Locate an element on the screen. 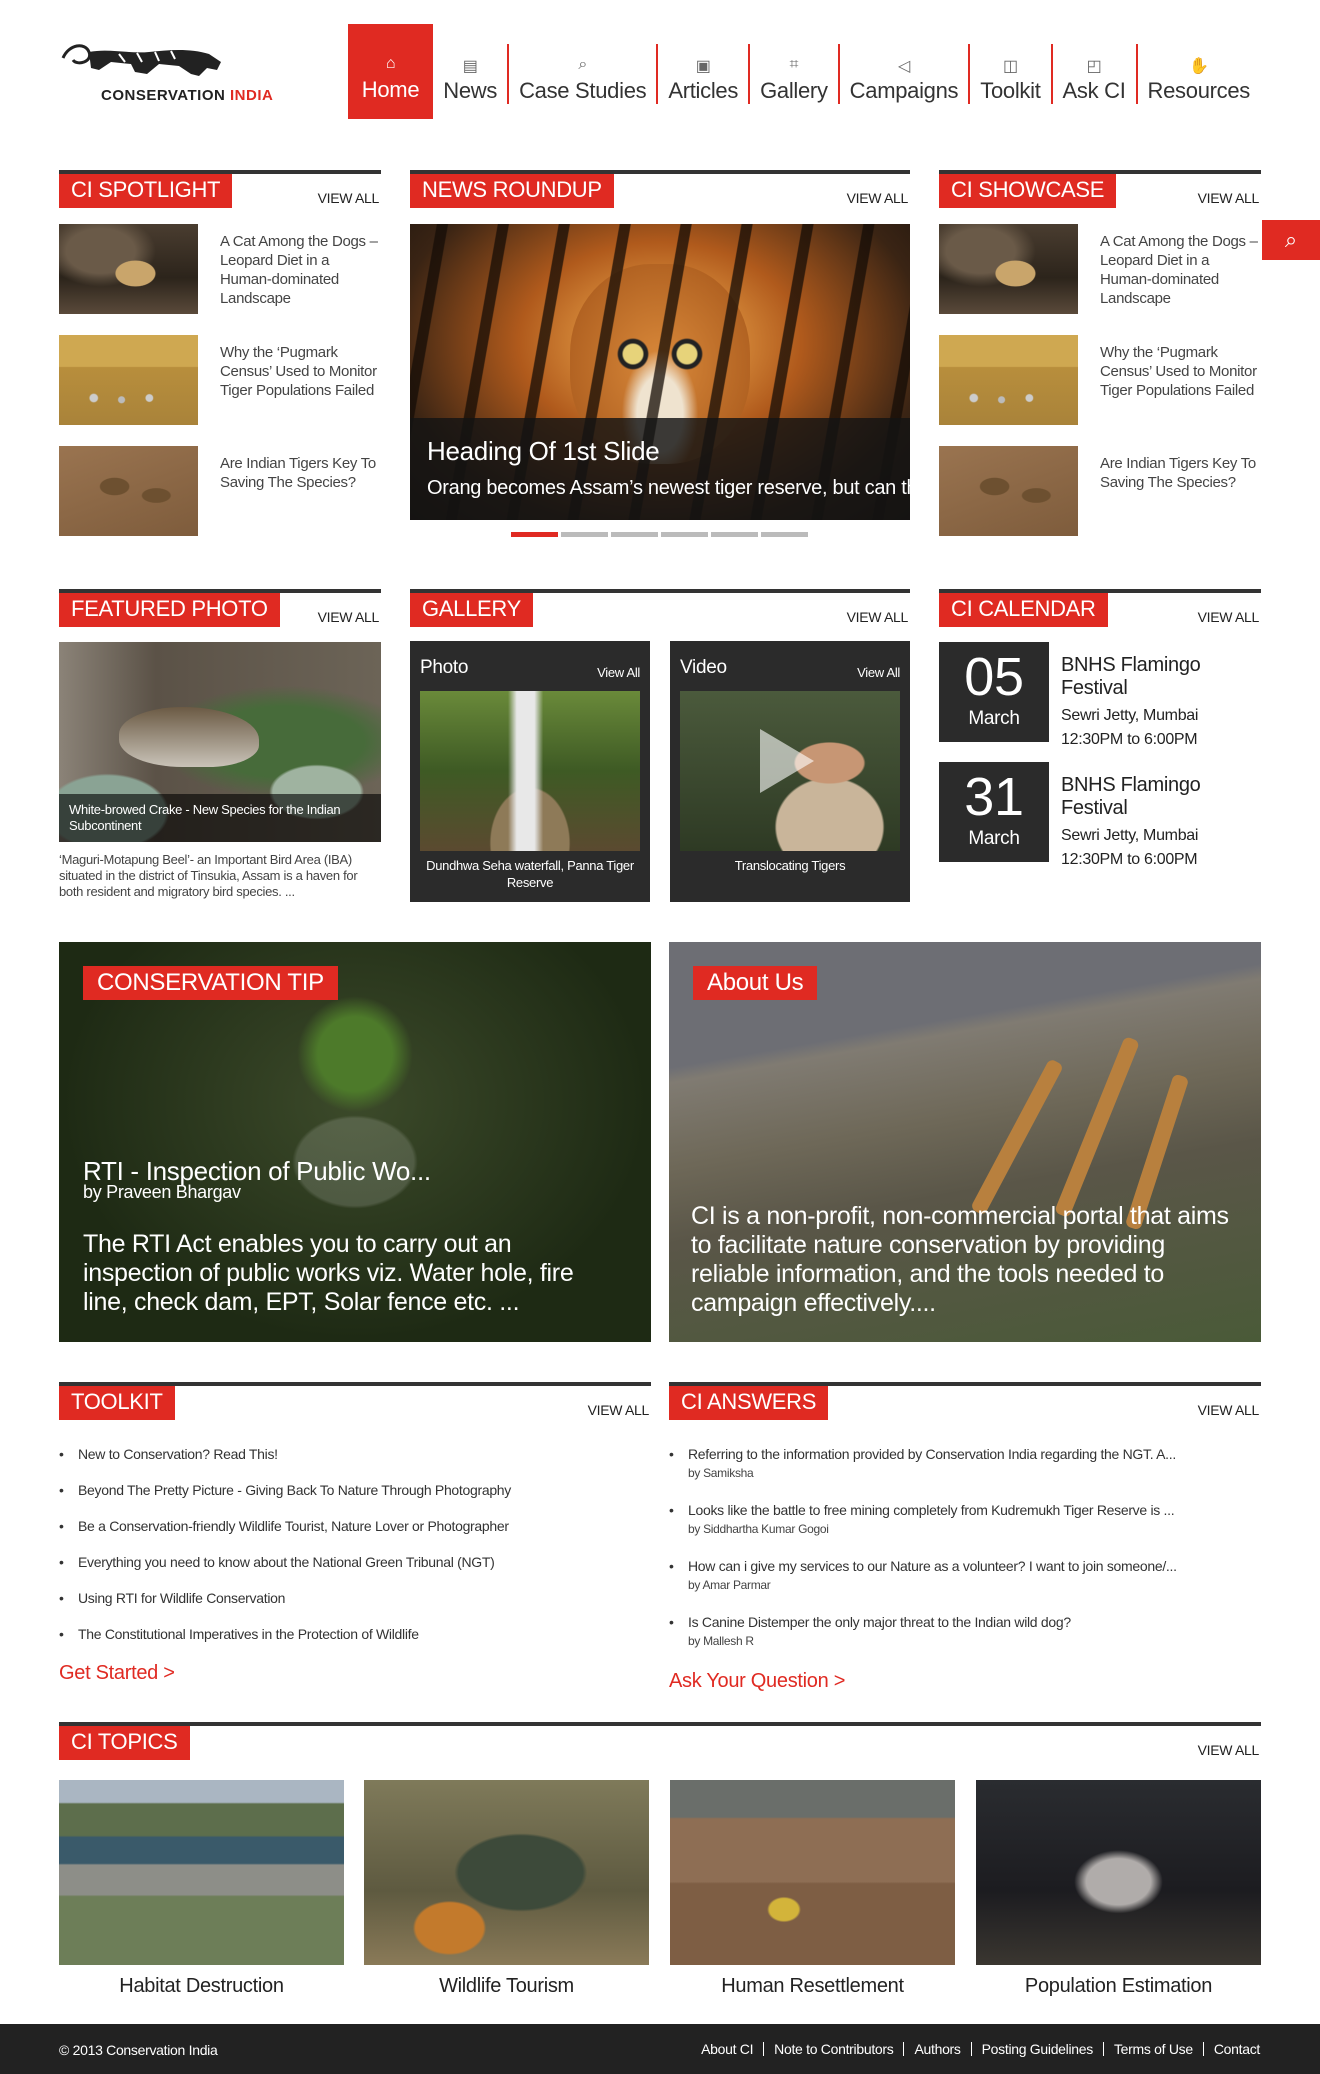 Image resolution: width=1320 pixels, height=2074 pixels. nav-campaigns: ◁ Campaigns is located at coordinates (903, 74).